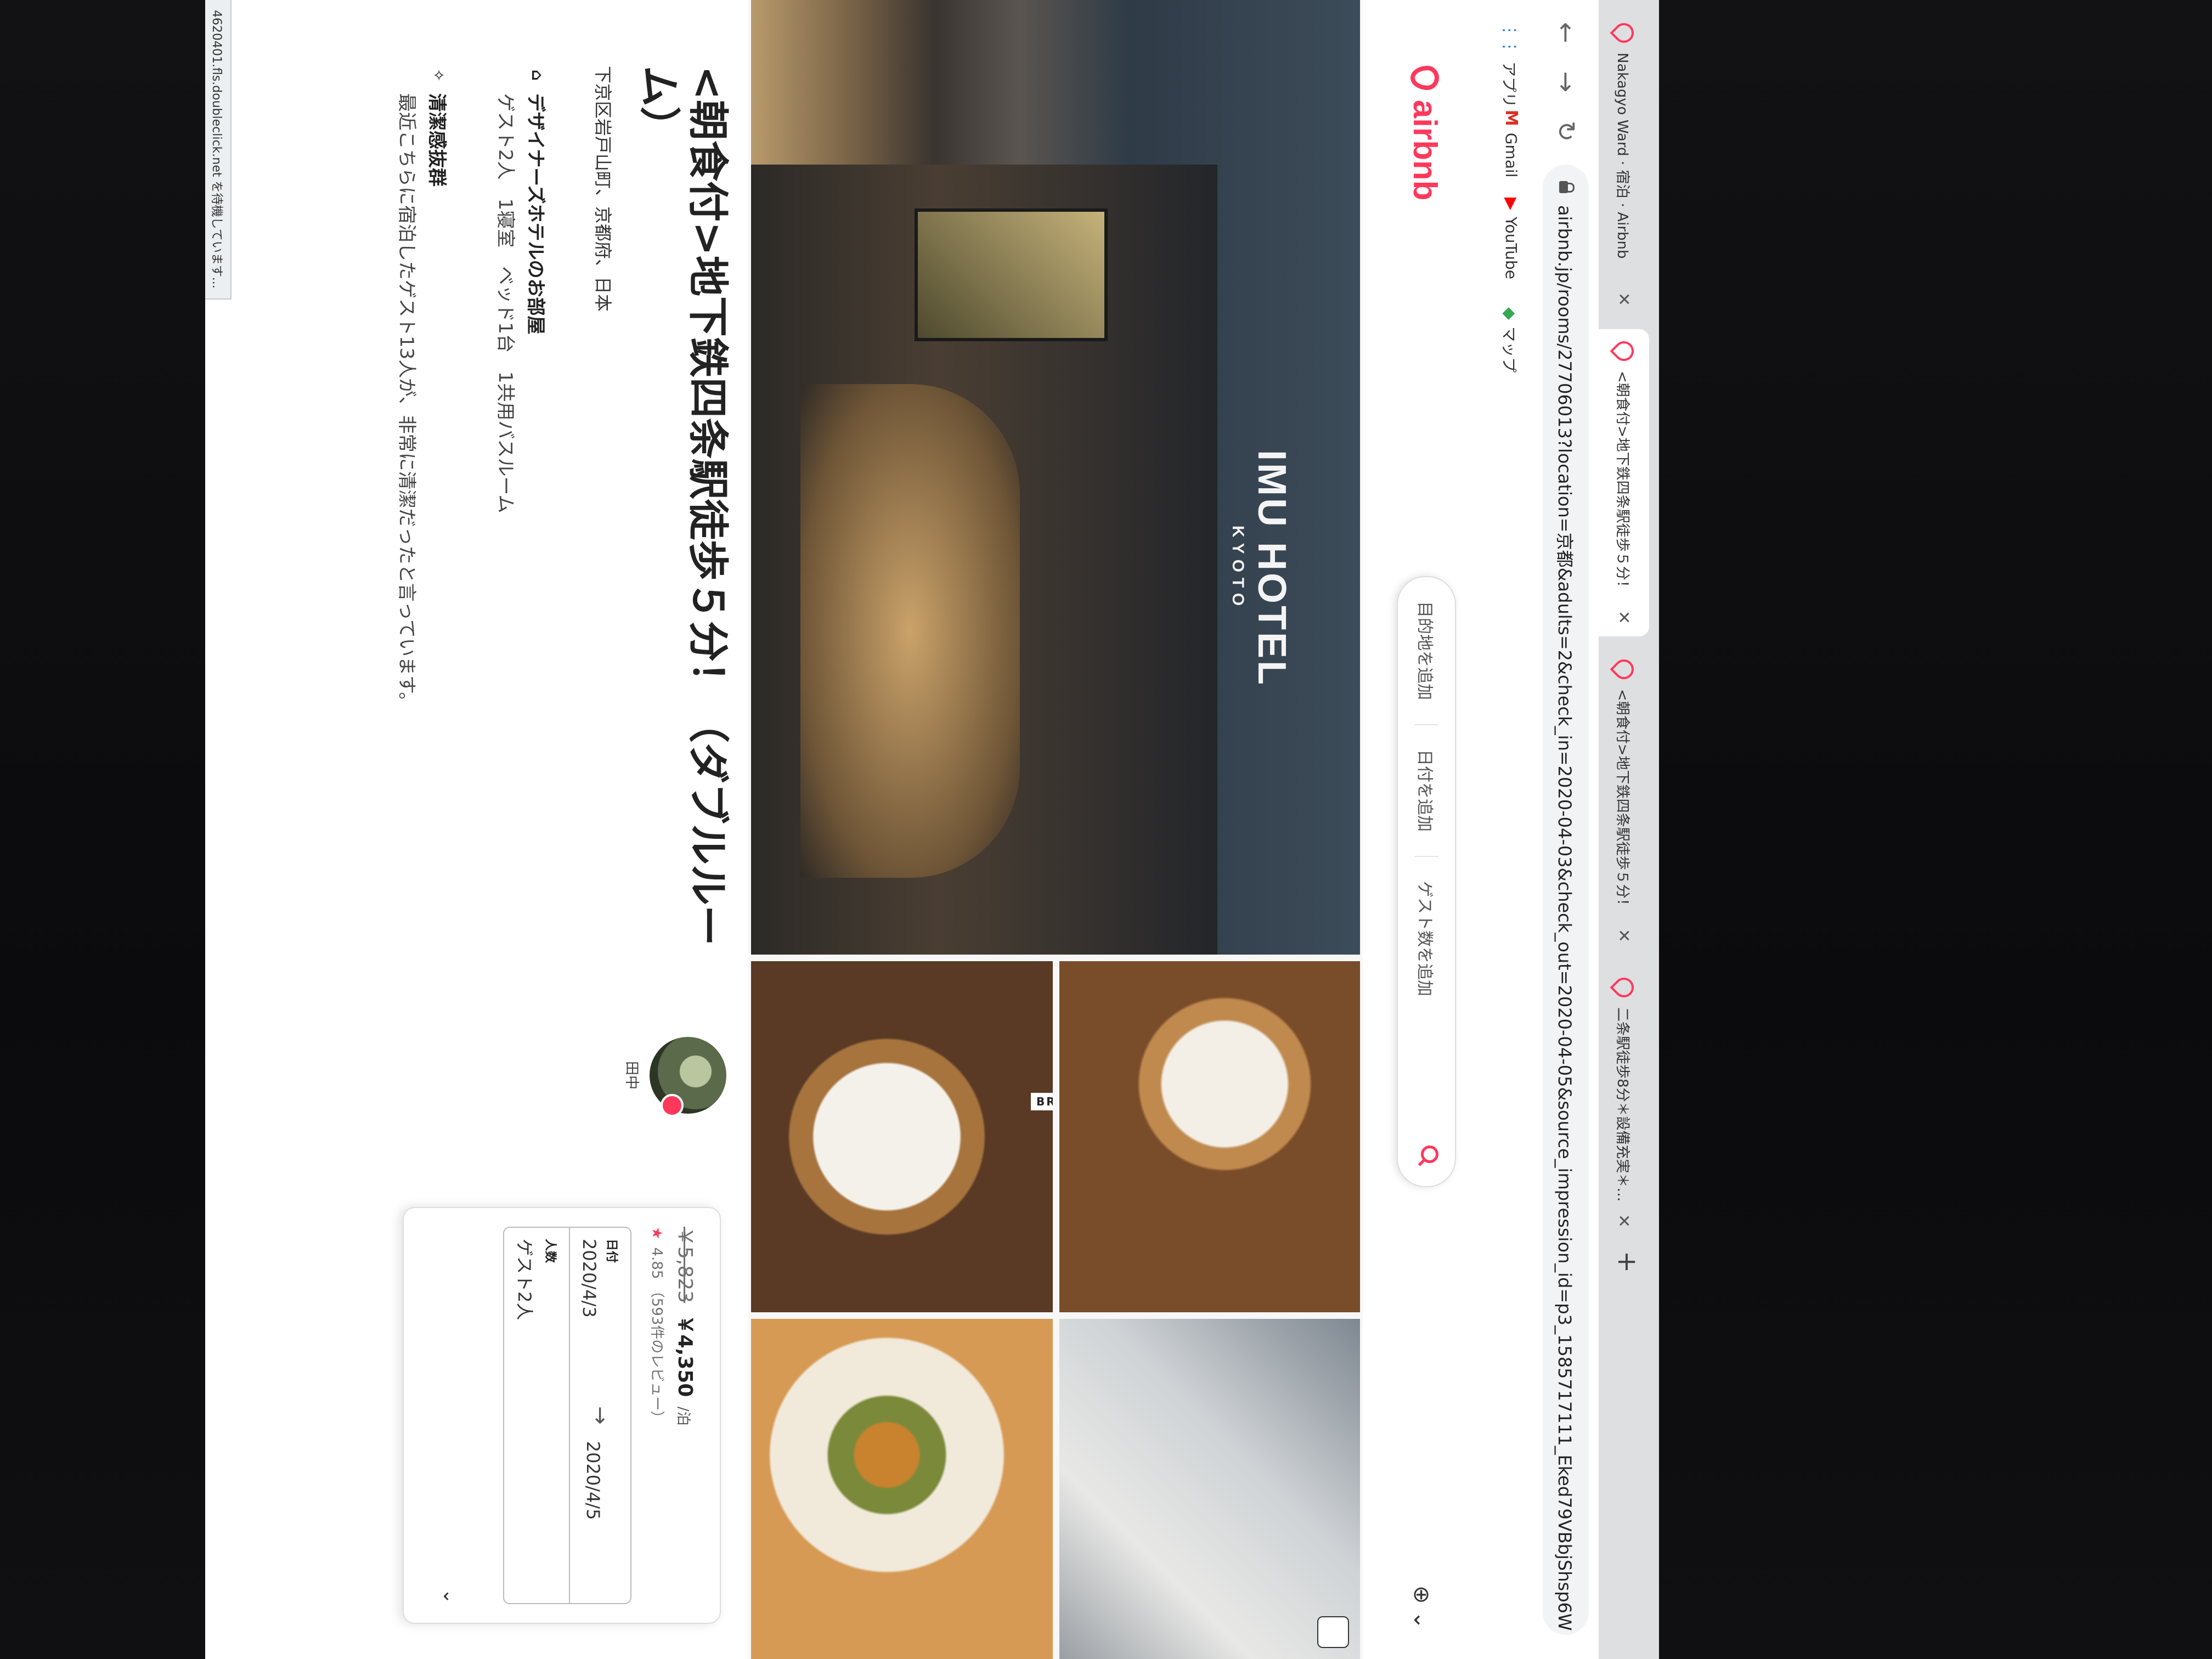  Describe the element at coordinates (1511, 248) in the screenshot. I see `bookmark-label: YouTube` at that location.